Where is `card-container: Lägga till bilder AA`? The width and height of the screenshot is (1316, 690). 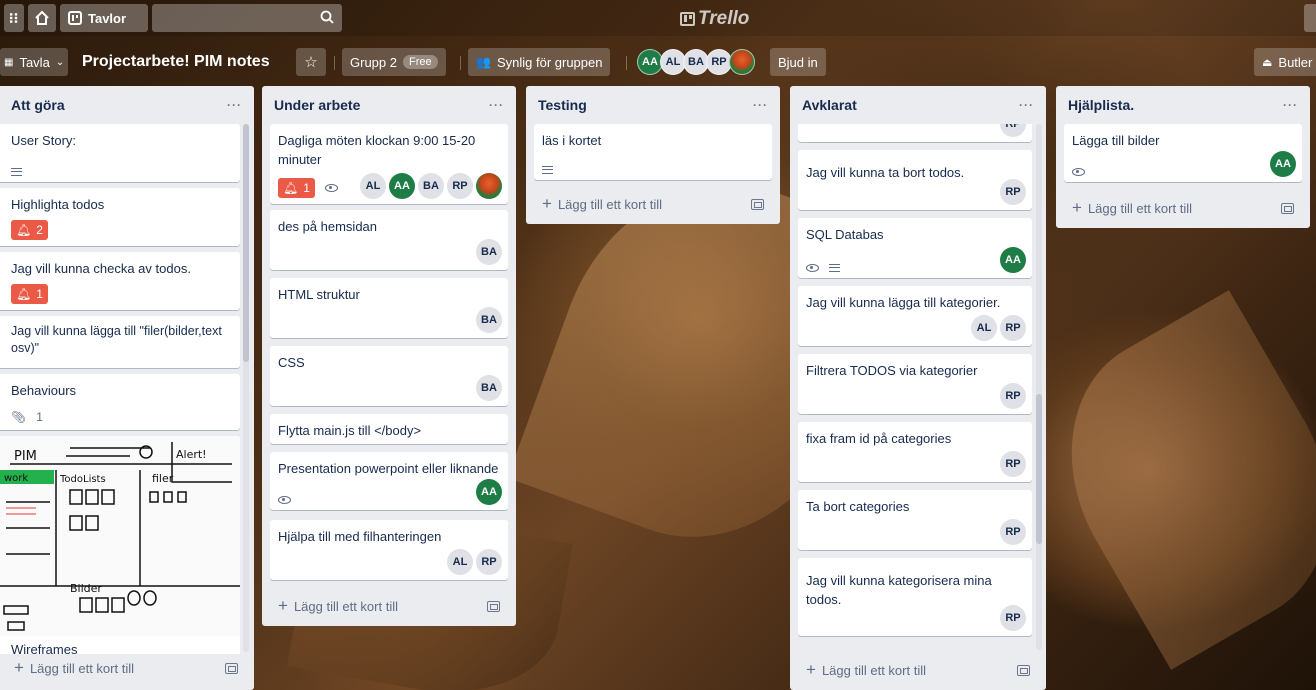 card-container: Lägga till bilder AA is located at coordinates (1183, 156).